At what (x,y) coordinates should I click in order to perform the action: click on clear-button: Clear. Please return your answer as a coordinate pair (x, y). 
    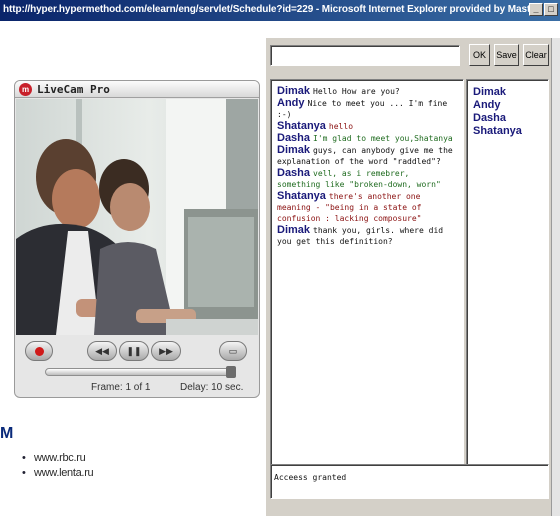
    Looking at the image, I should click on (536, 55).